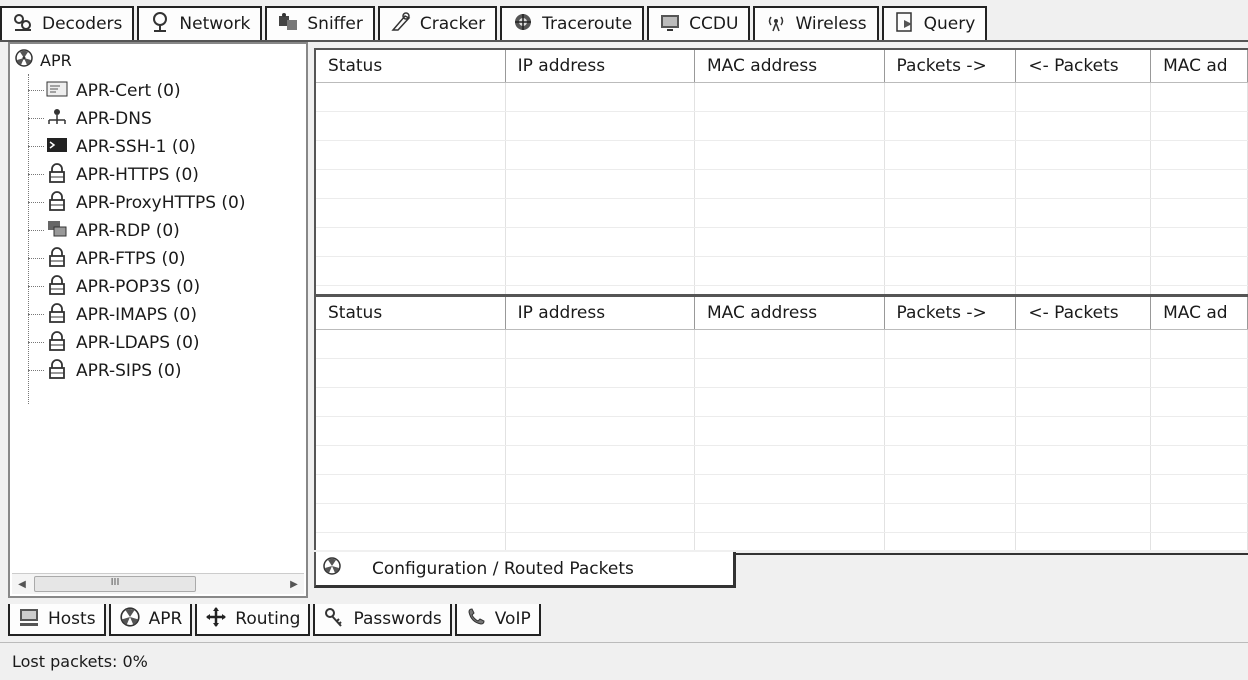  What do you see at coordinates (138, 343) in the screenshot?
I see `tree-item-label: APR-LDAPS (0)` at bounding box center [138, 343].